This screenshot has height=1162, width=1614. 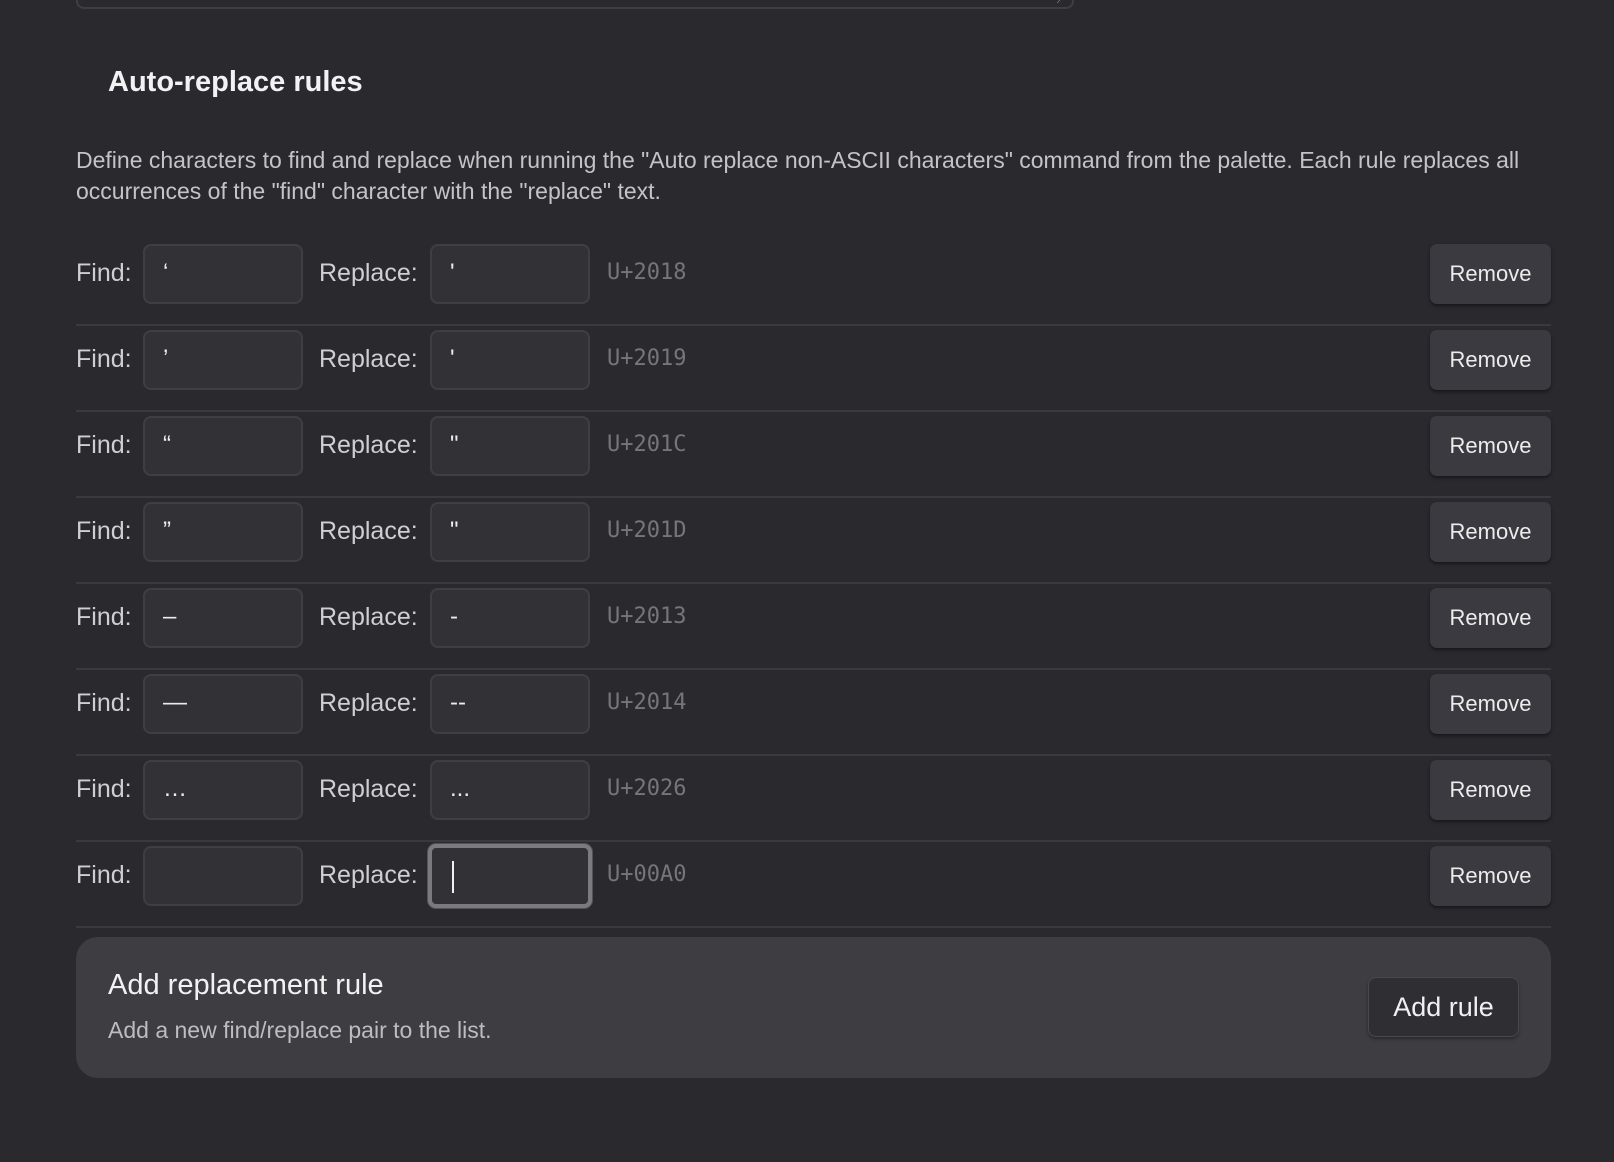 I want to click on replace-value: --, so click(x=458, y=702).